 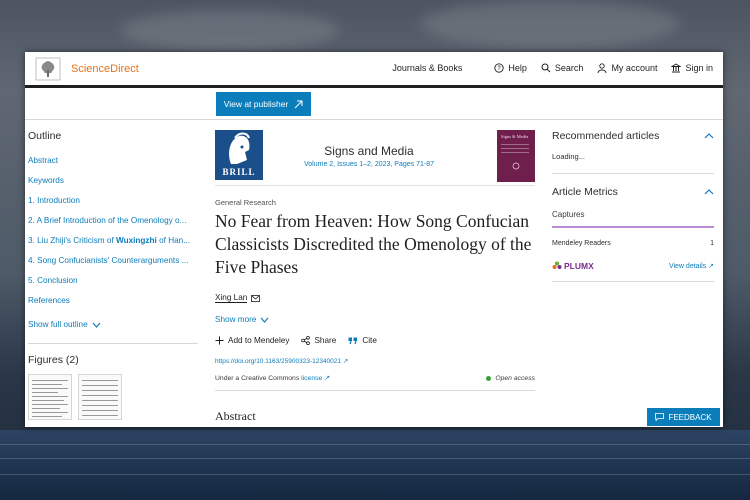 I want to click on email-icon, so click(x=256, y=298).